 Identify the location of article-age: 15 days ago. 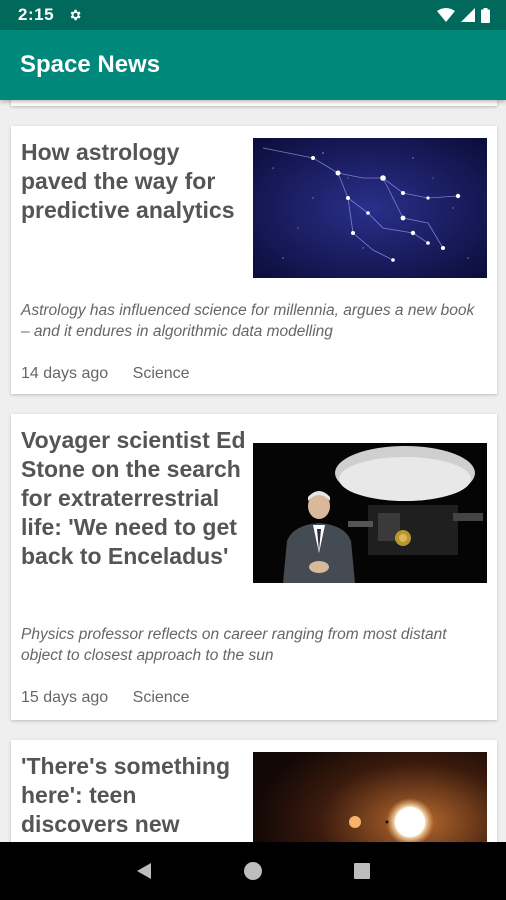
(65, 697).